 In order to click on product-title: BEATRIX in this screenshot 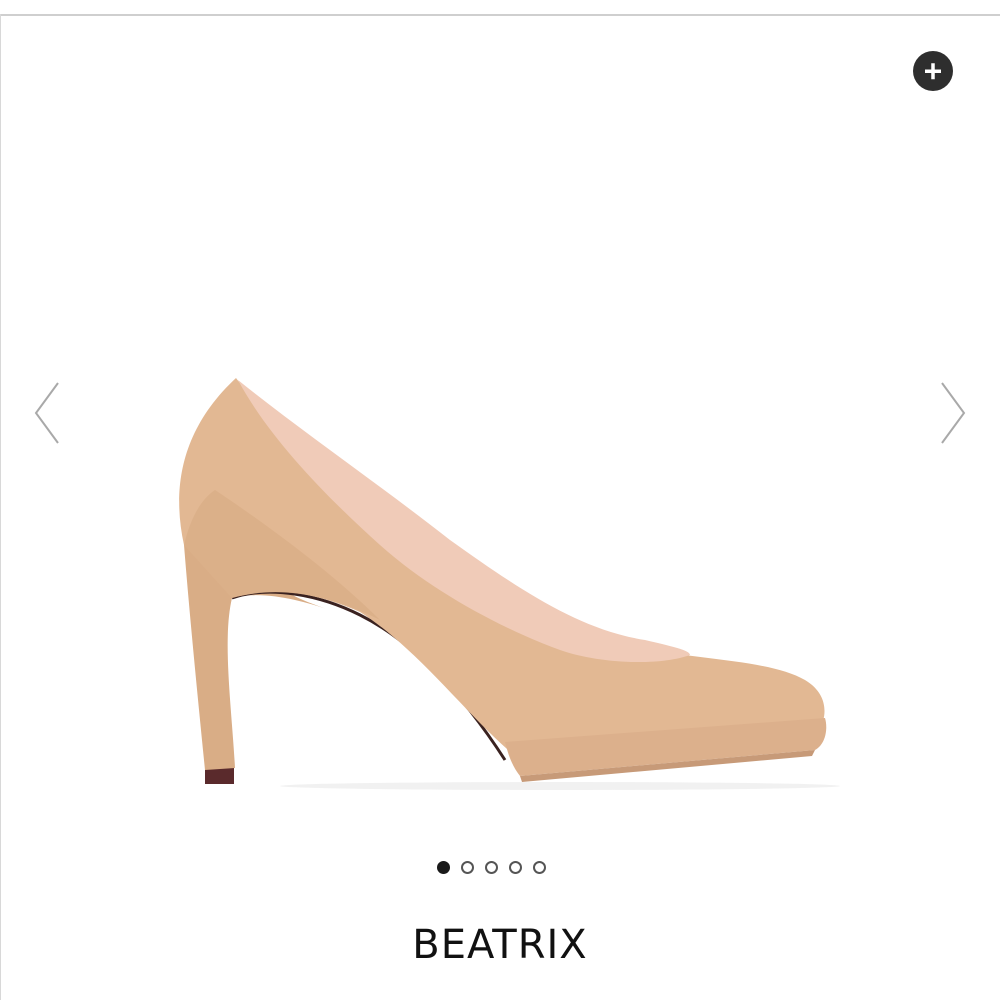, I will do `click(500, 945)`.